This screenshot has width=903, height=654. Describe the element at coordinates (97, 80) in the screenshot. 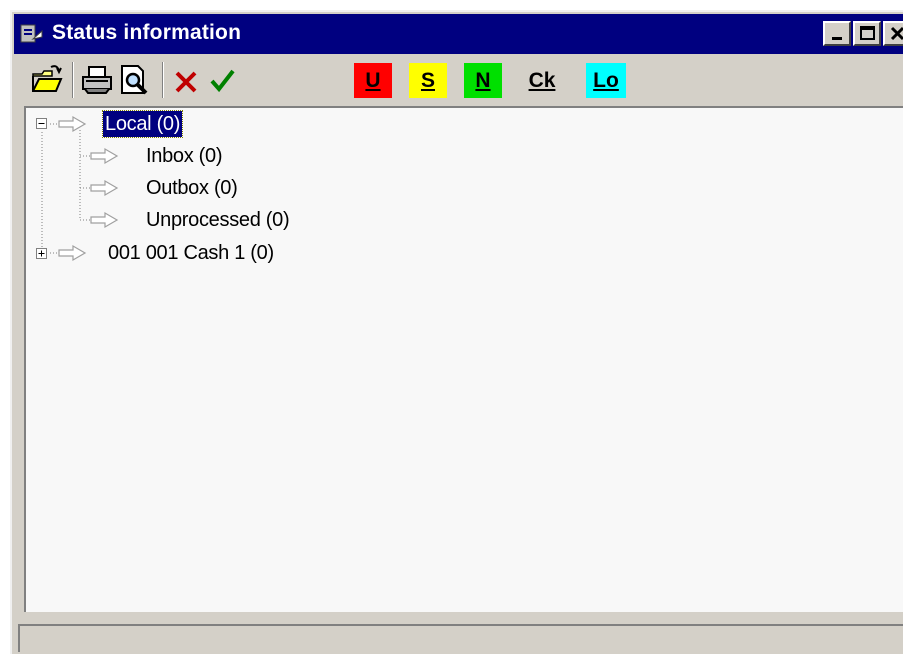

I see `print-icon` at that location.